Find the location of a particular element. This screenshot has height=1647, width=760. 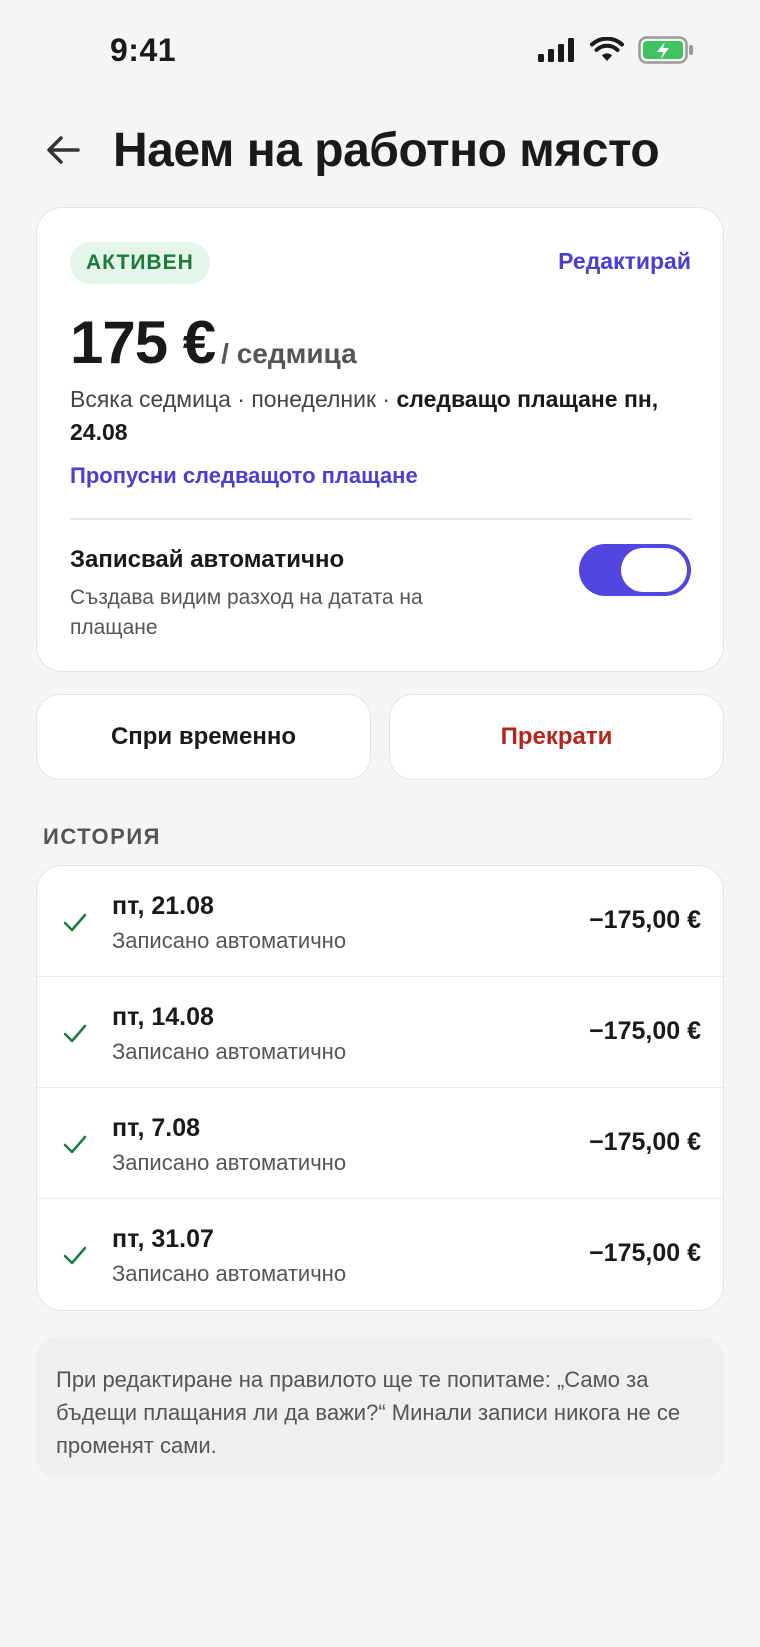

history-date: пт, 31.07 is located at coordinates (163, 1239).